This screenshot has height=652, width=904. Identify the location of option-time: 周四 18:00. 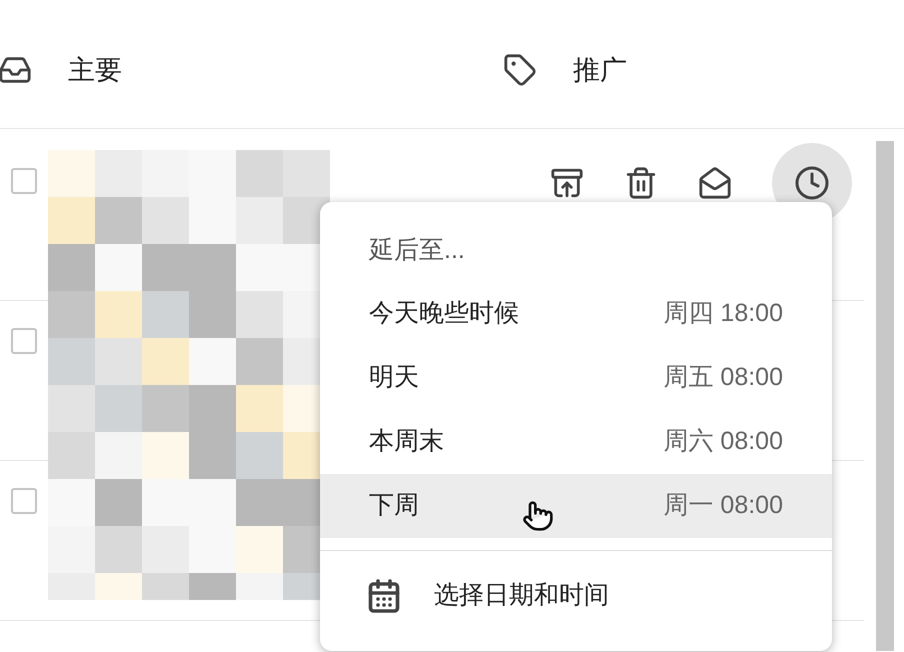
(723, 314).